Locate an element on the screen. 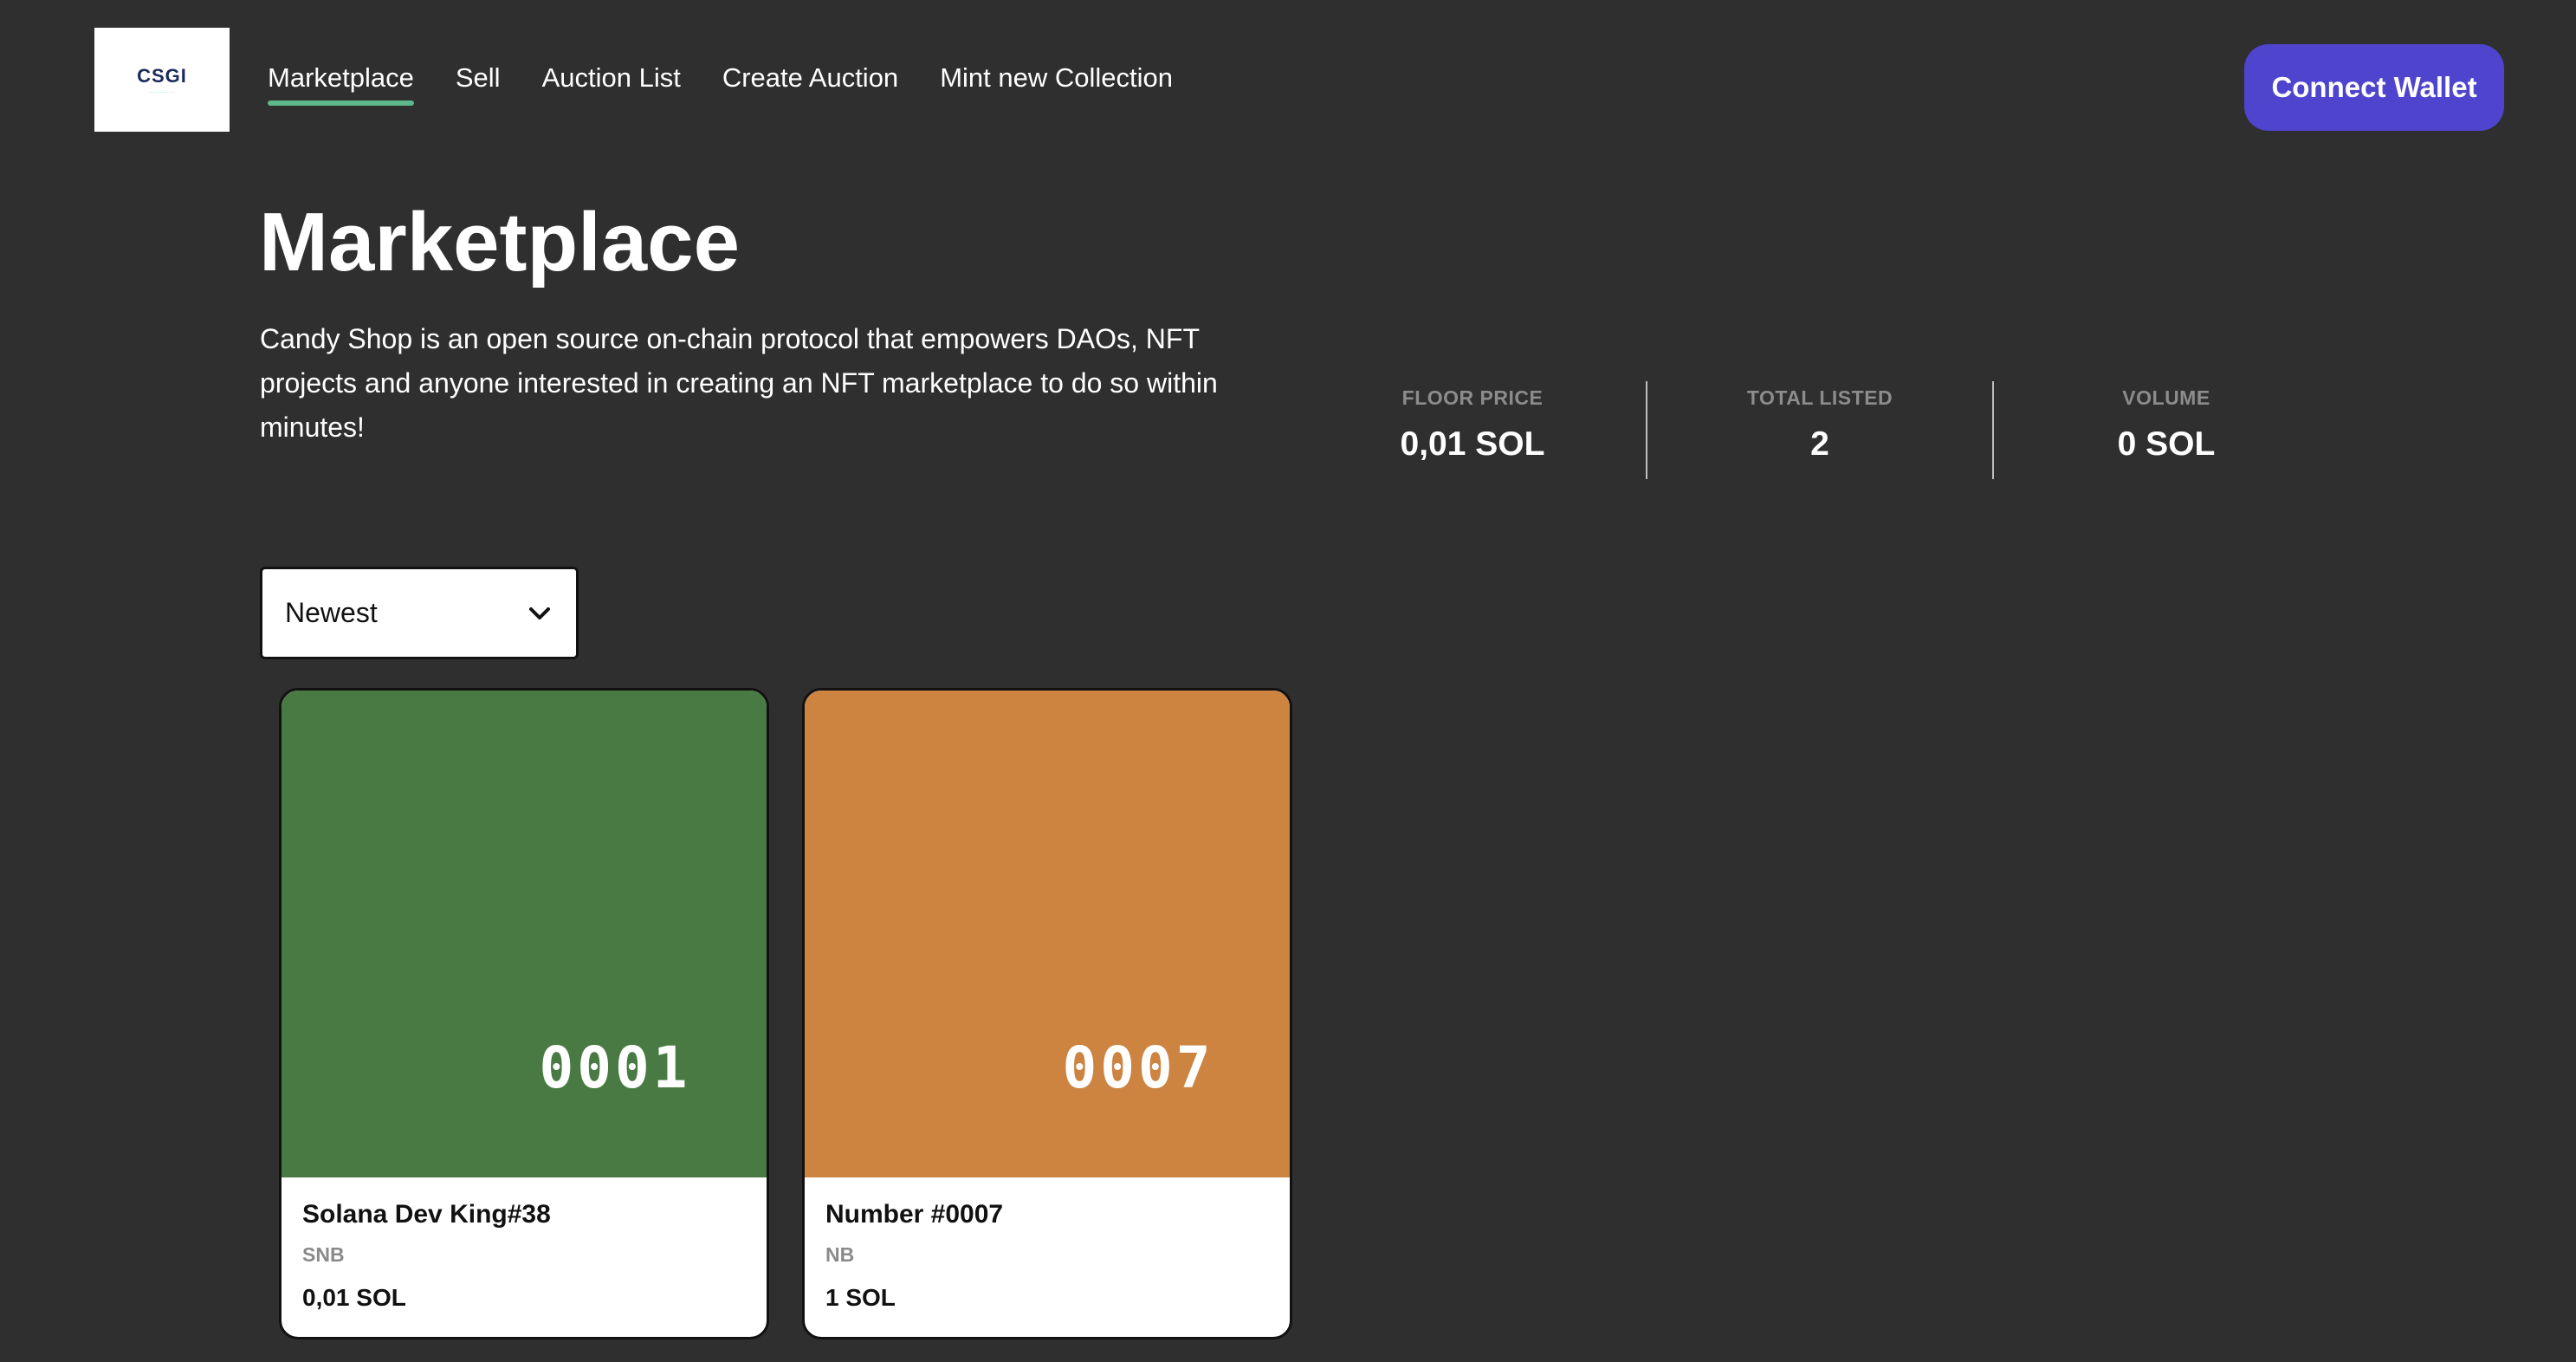 The width and height of the screenshot is (2576, 1362). nft-number-art: 0007 is located at coordinates (1138, 1068).